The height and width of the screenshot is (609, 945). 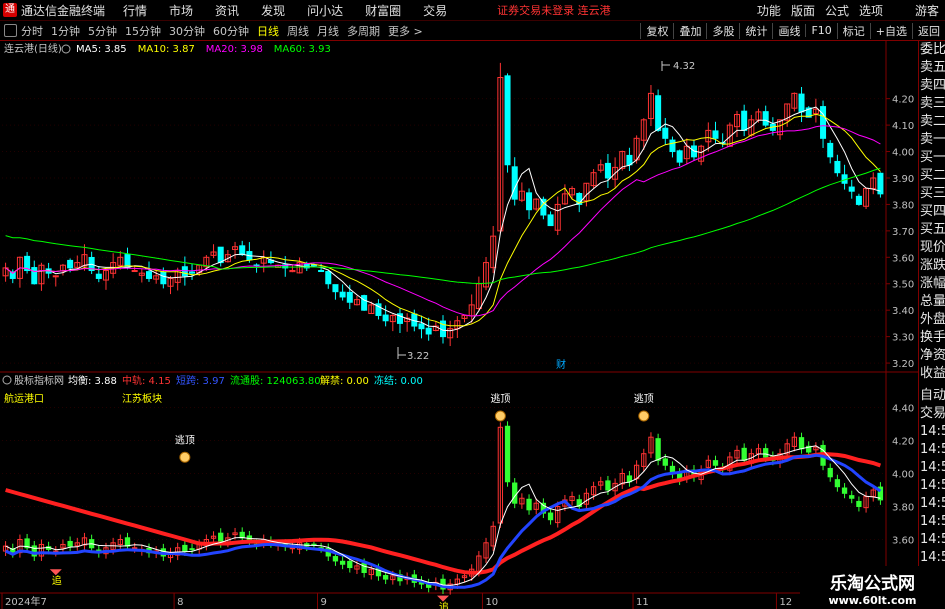 What do you see at coordinates (39, 380) in the screenshot?
I see `indicator-name: 股标指标网` at bounding box center [39, 380].